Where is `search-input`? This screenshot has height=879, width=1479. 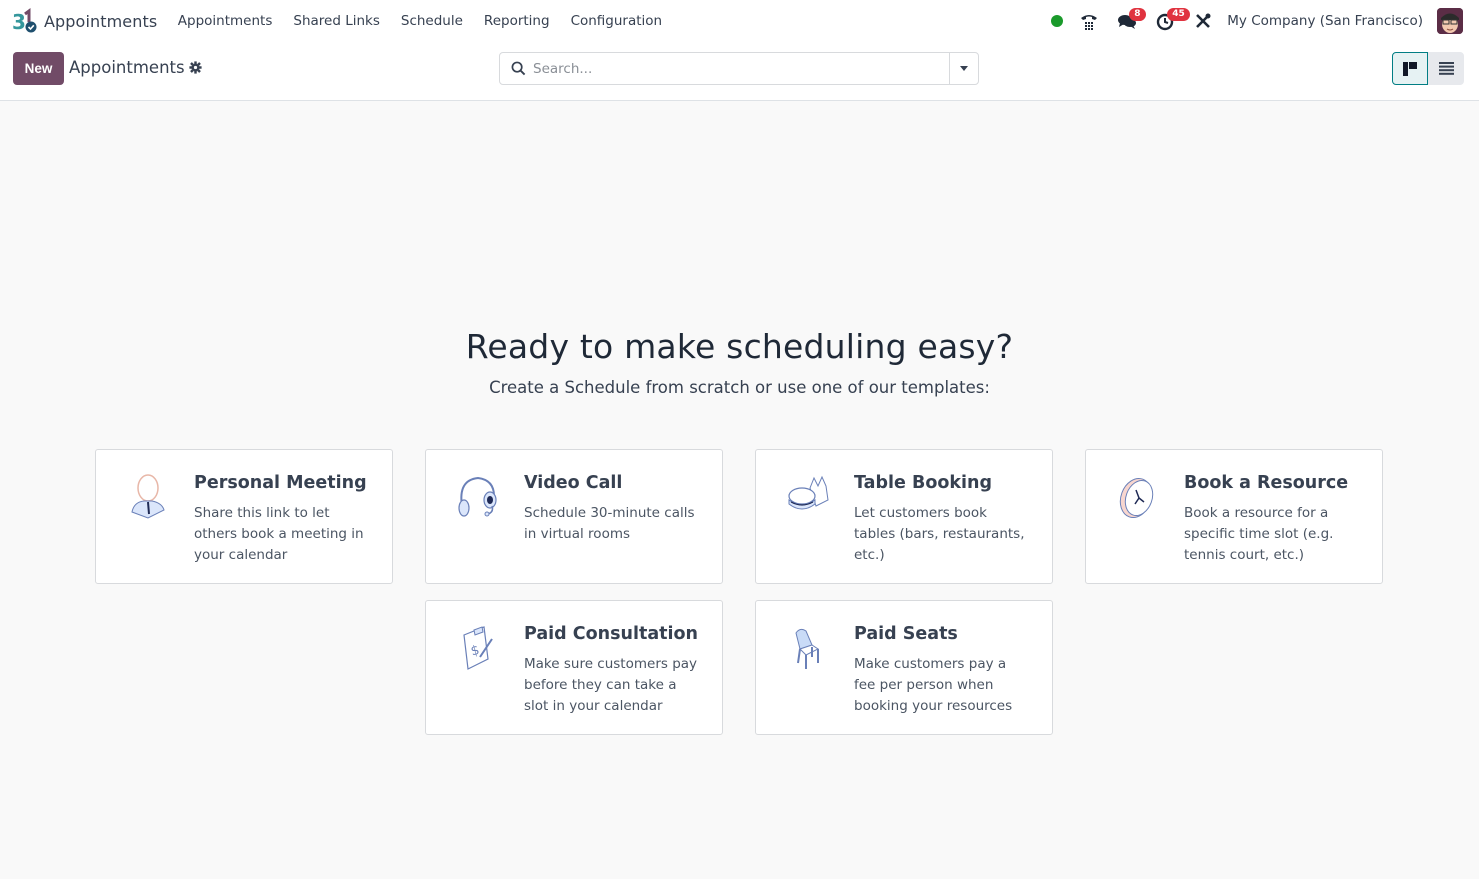
search-input is located at coordinates (741, 68).